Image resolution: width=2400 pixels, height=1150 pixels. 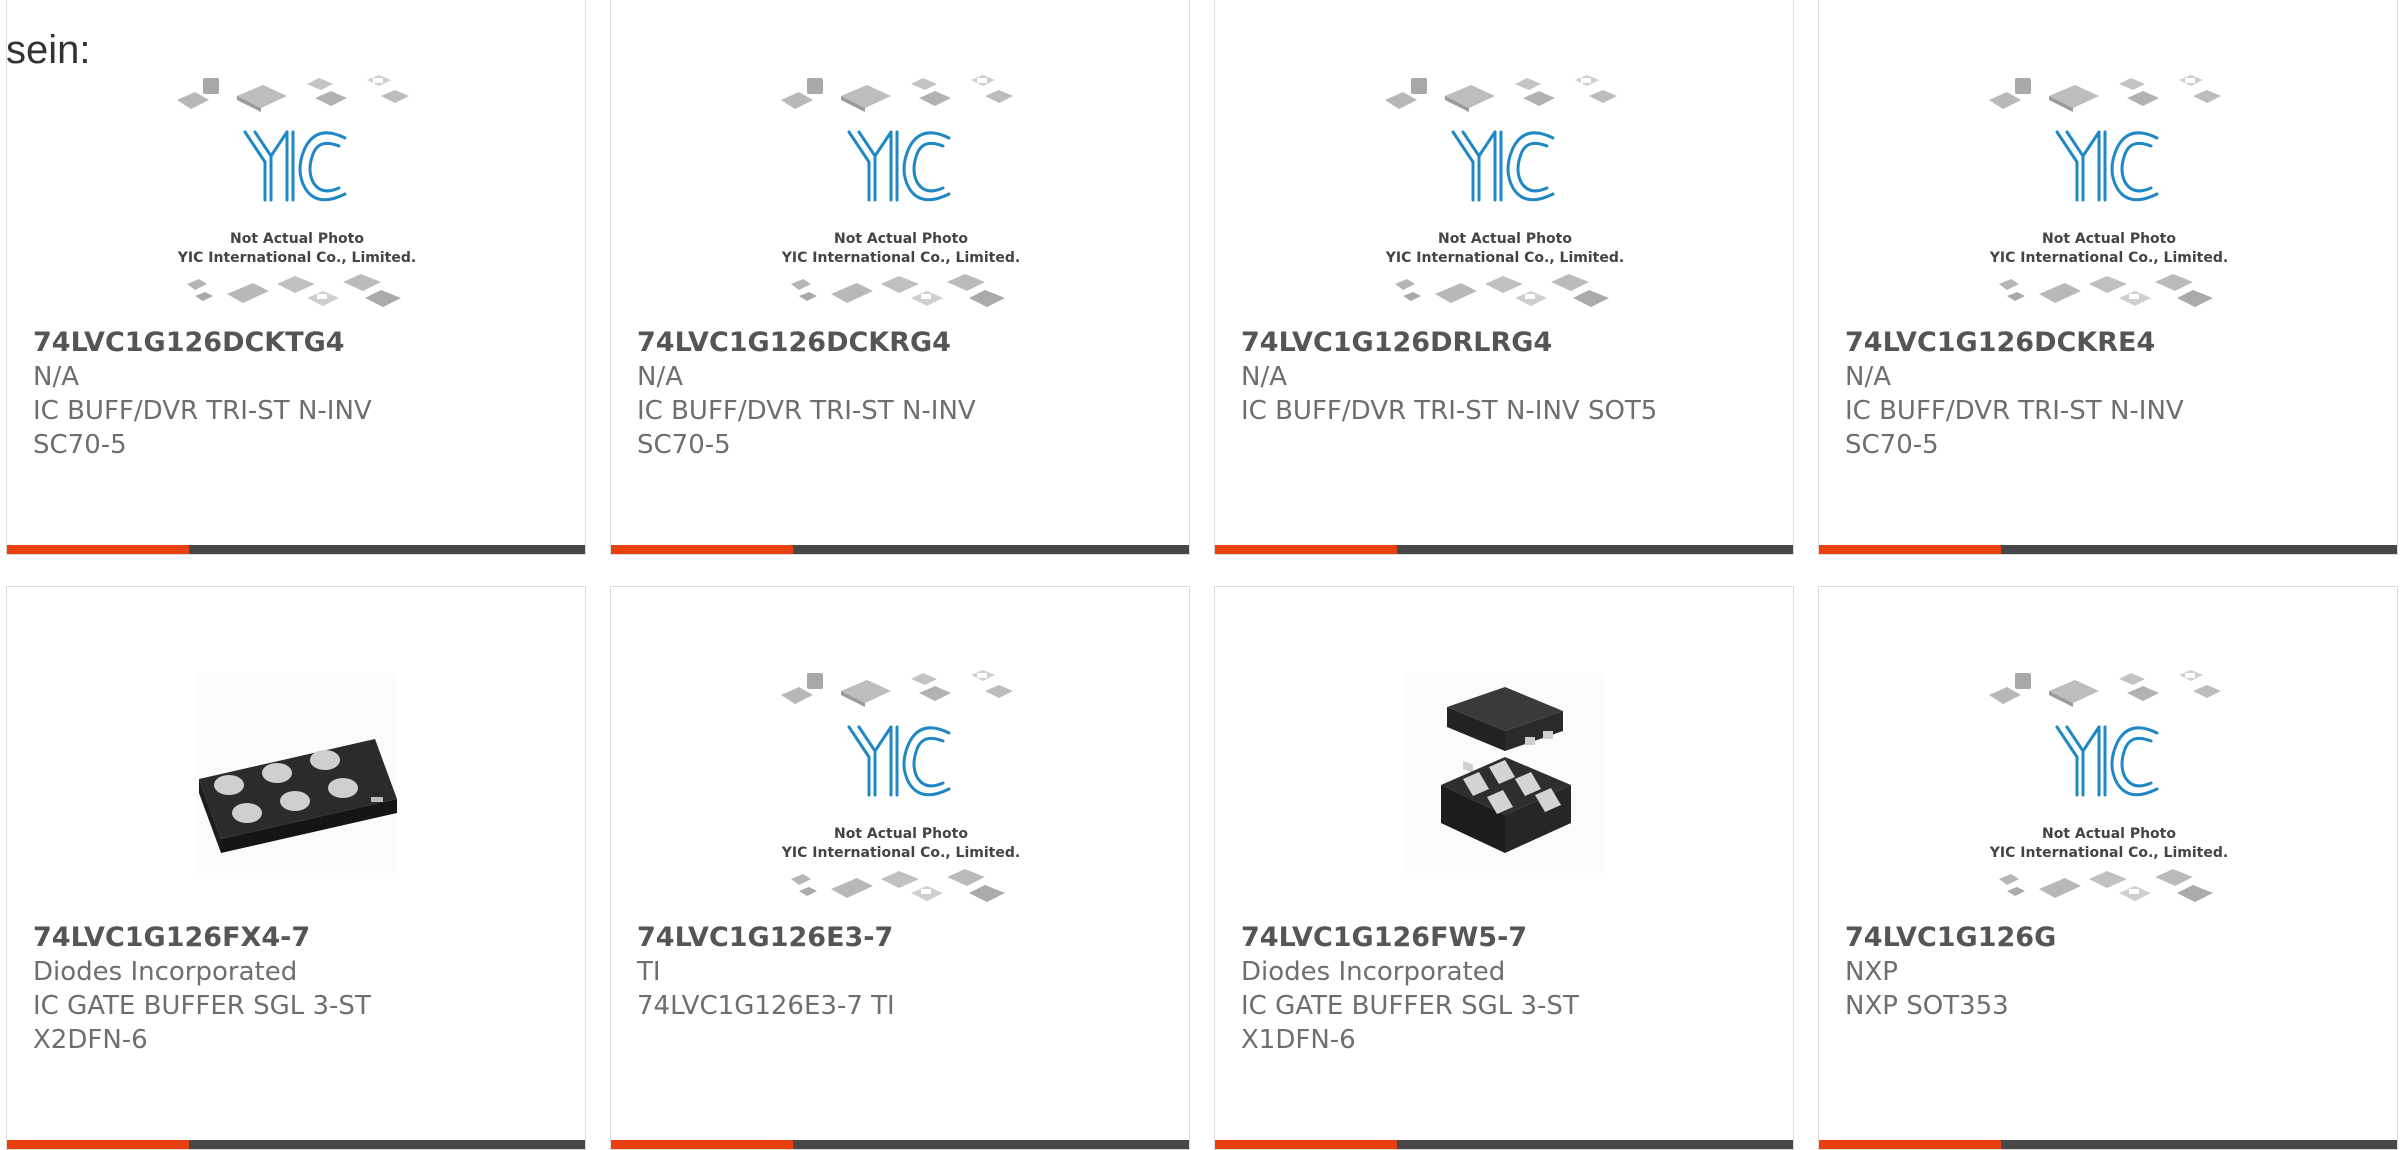 What do you see at coordinates (1511, 938) in the screenshot?
I see `part-number: 74LVC1G126FW5-7` at bounding box center [1511, 938].